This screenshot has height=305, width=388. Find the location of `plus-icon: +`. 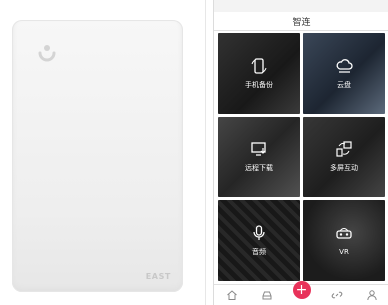

plus-icon: + is located at coordinates (301, 290).